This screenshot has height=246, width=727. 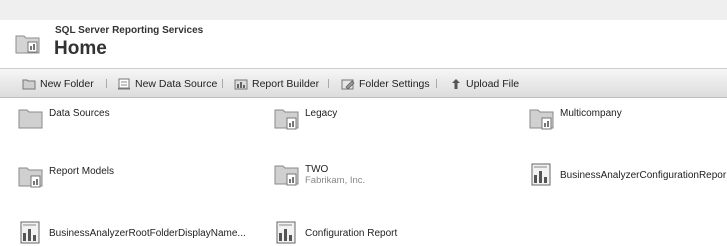 What do you see at coordinates (80, 48) in the screenshot?
I see `page-title: Home` at bounding box center [80, 48].